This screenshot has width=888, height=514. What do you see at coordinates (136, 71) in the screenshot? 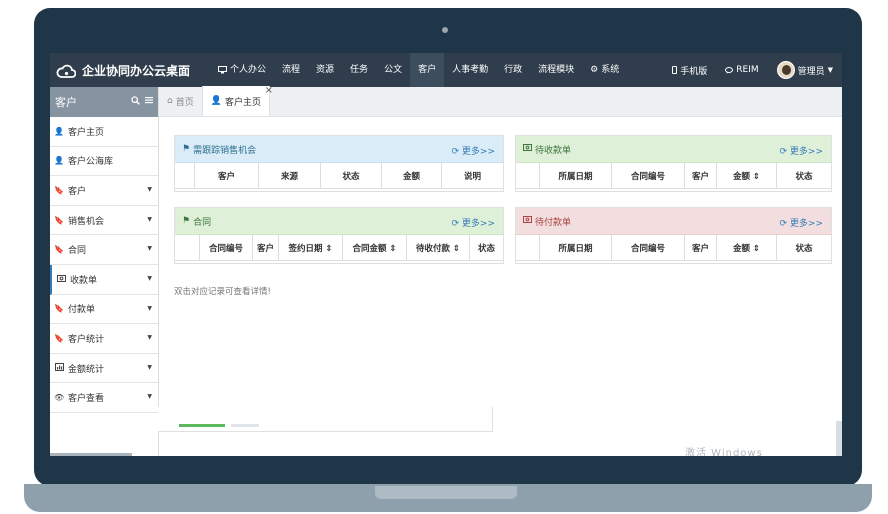
I see `app-title: 企业协同办公云桌面` at bounding box center [136, 71].